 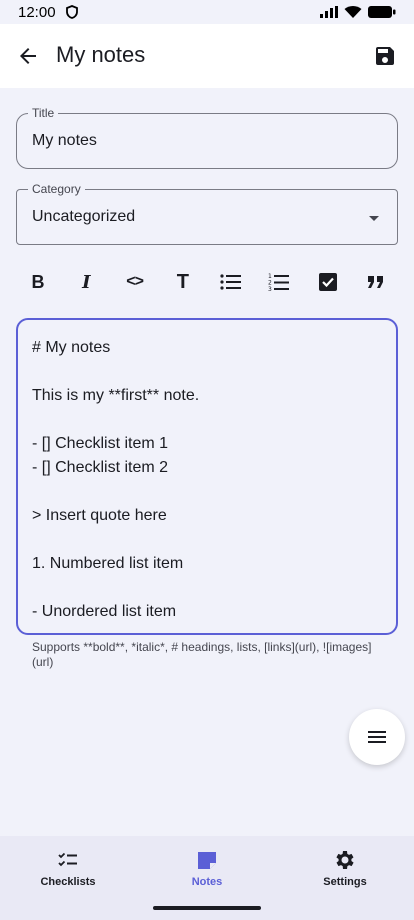 I want to click on quote-button, so click(x=376, y=282).